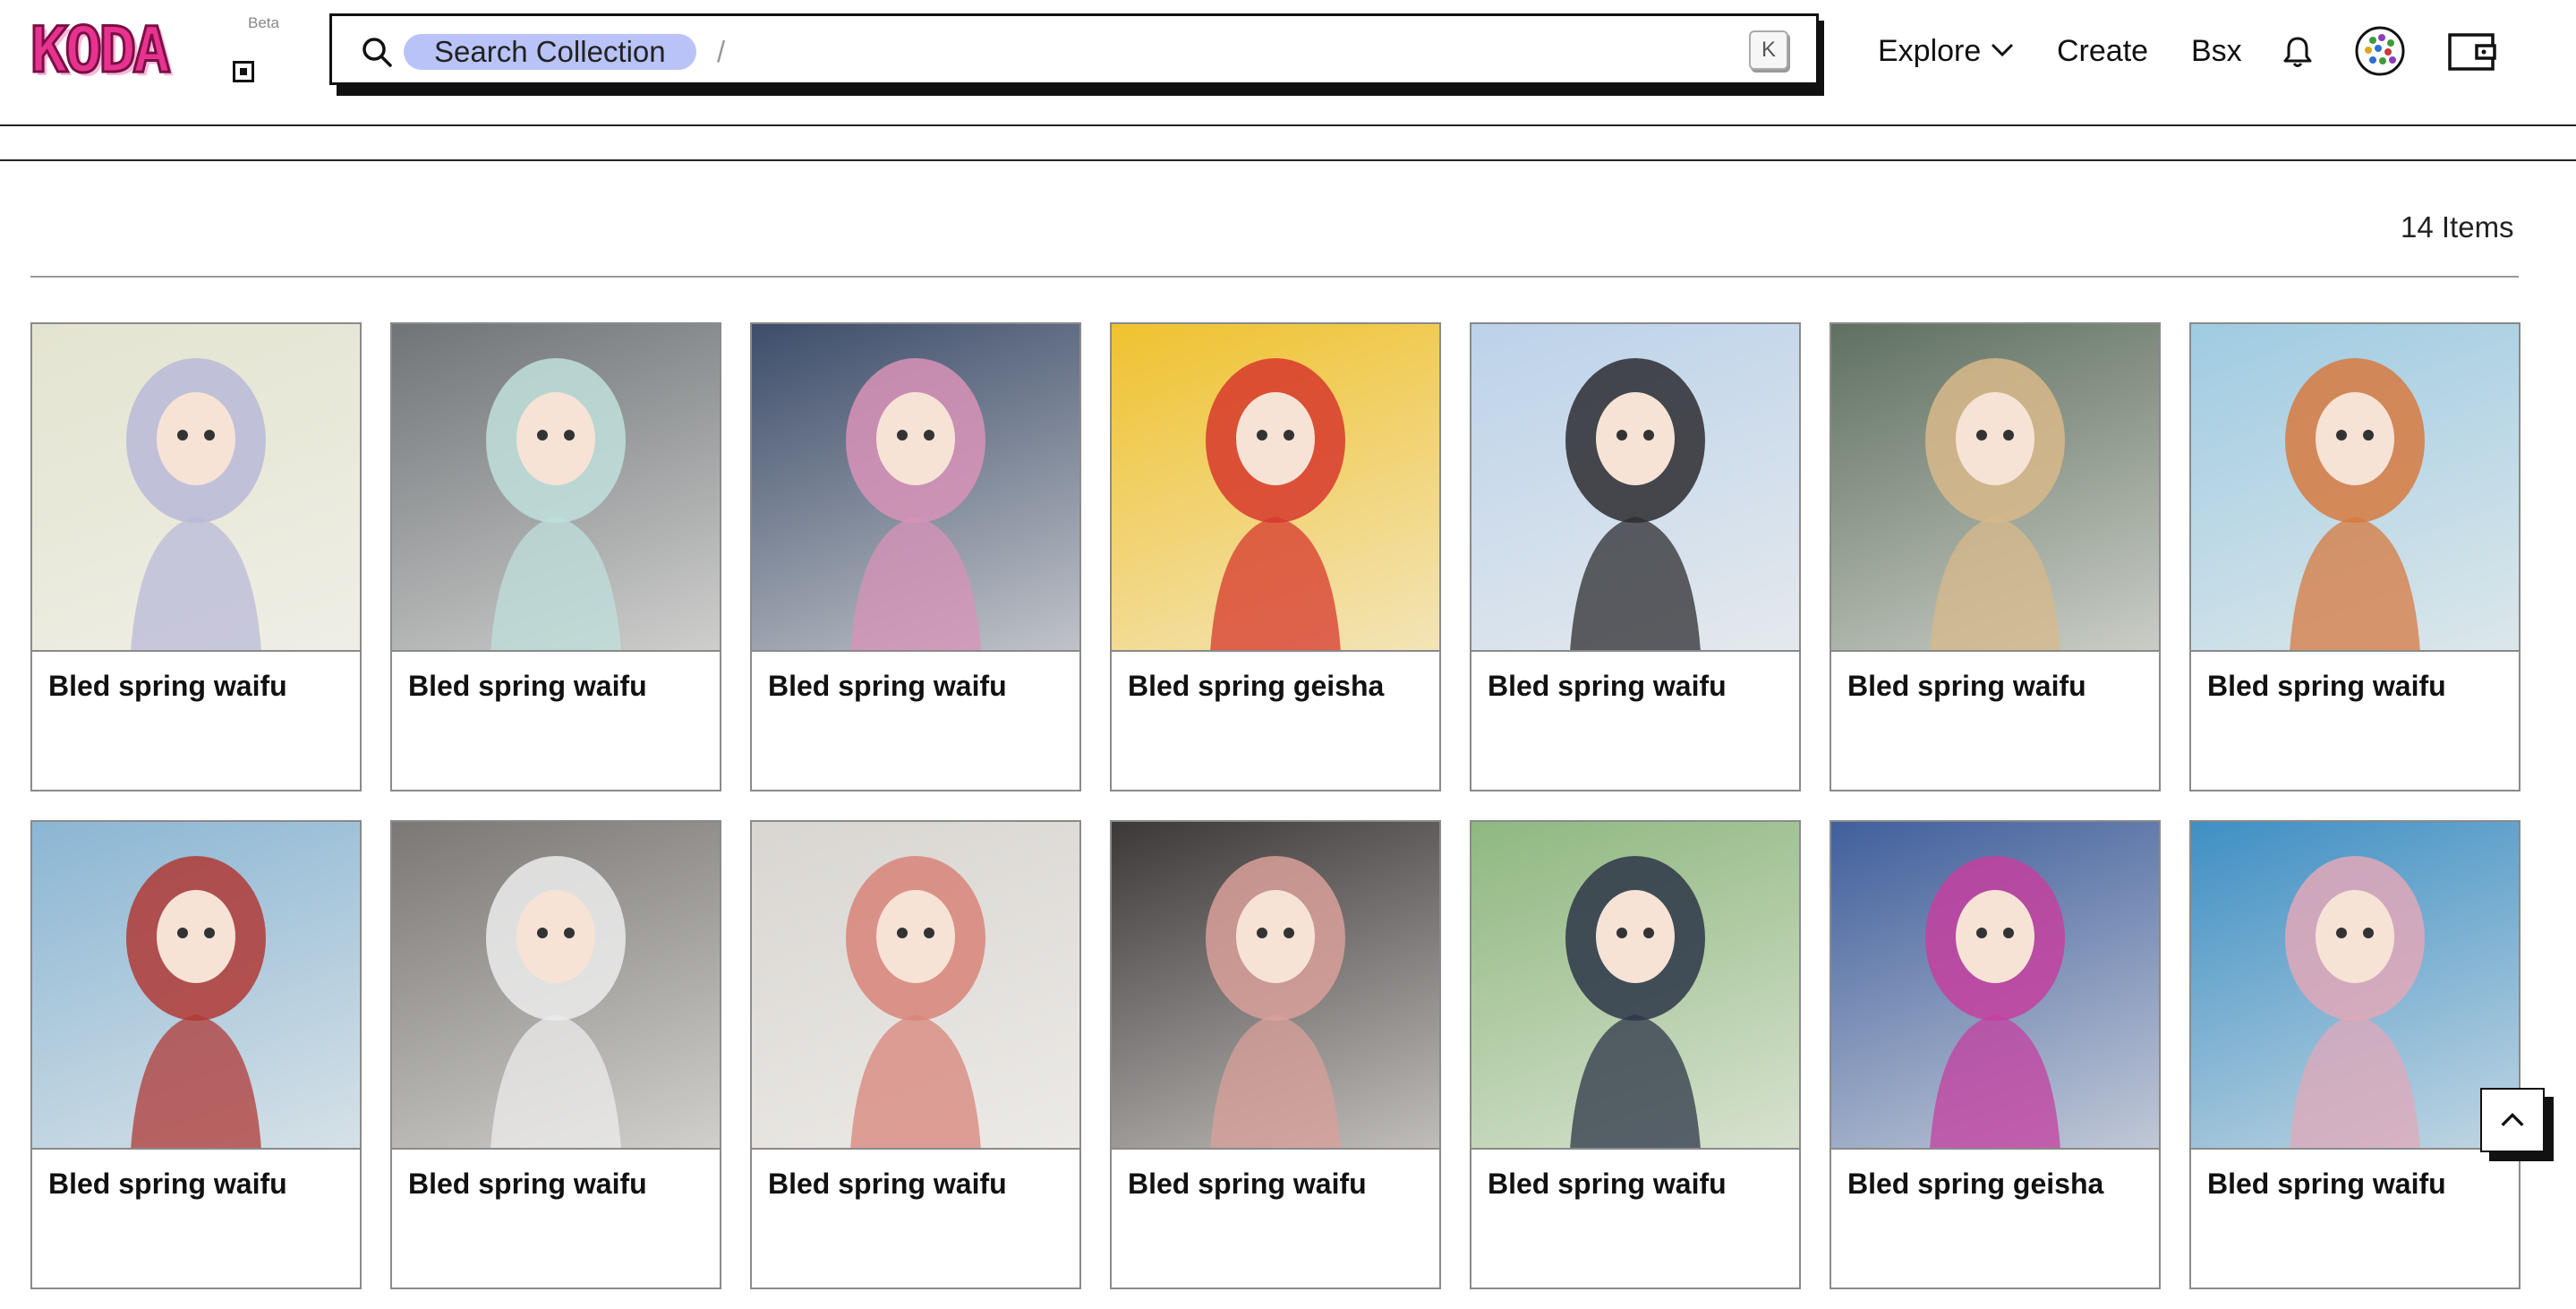 This screenshot has height=1309, width=2576. What do you see at coordinates (263, 22) in the screenshot?
I see `beta-label: Beta` at bounding box center [263, 22].